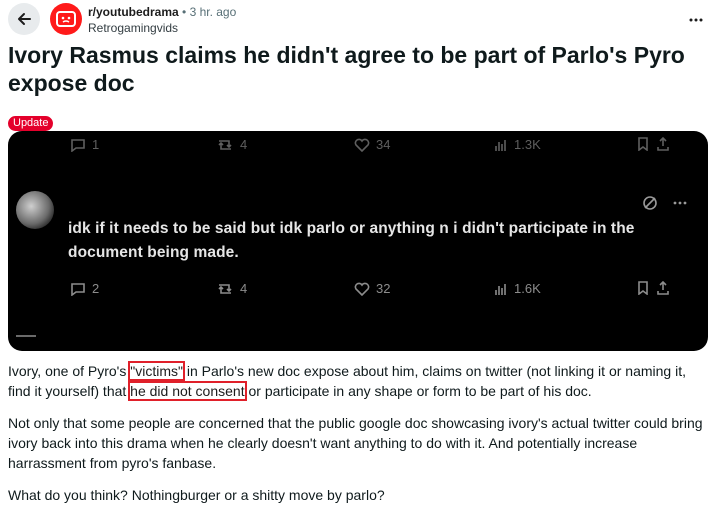 This screenshot has height=525, width=720. I want to click on top-bookmark-share, so click(653, 144).